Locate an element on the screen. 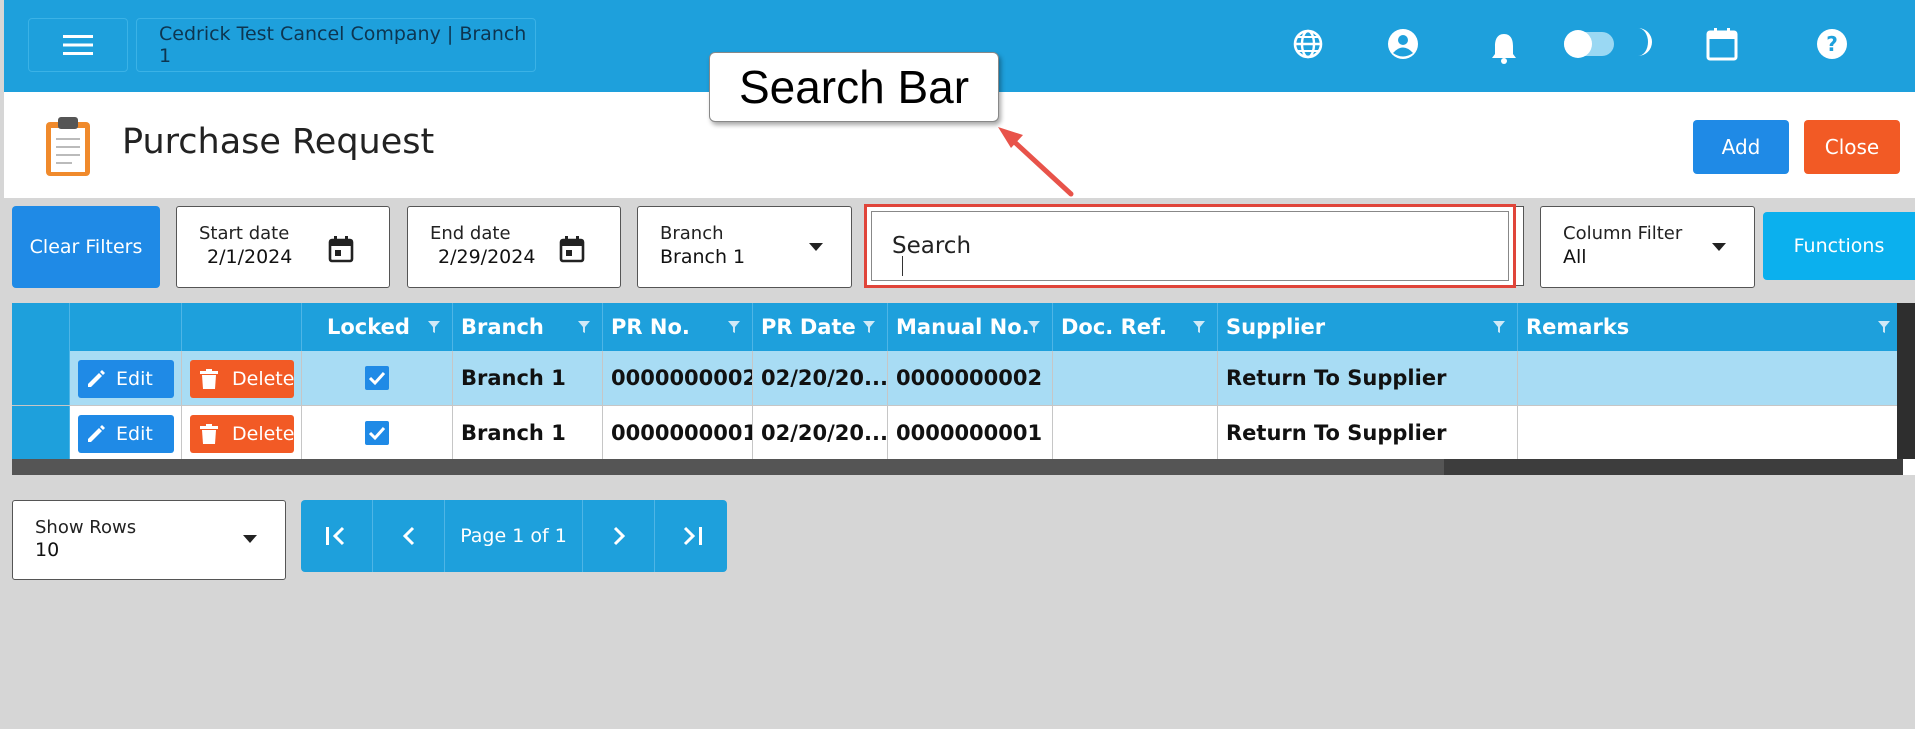 The width and height of the screenshot is (1915, 729). menu-icon is located at coordinates (78, 45).